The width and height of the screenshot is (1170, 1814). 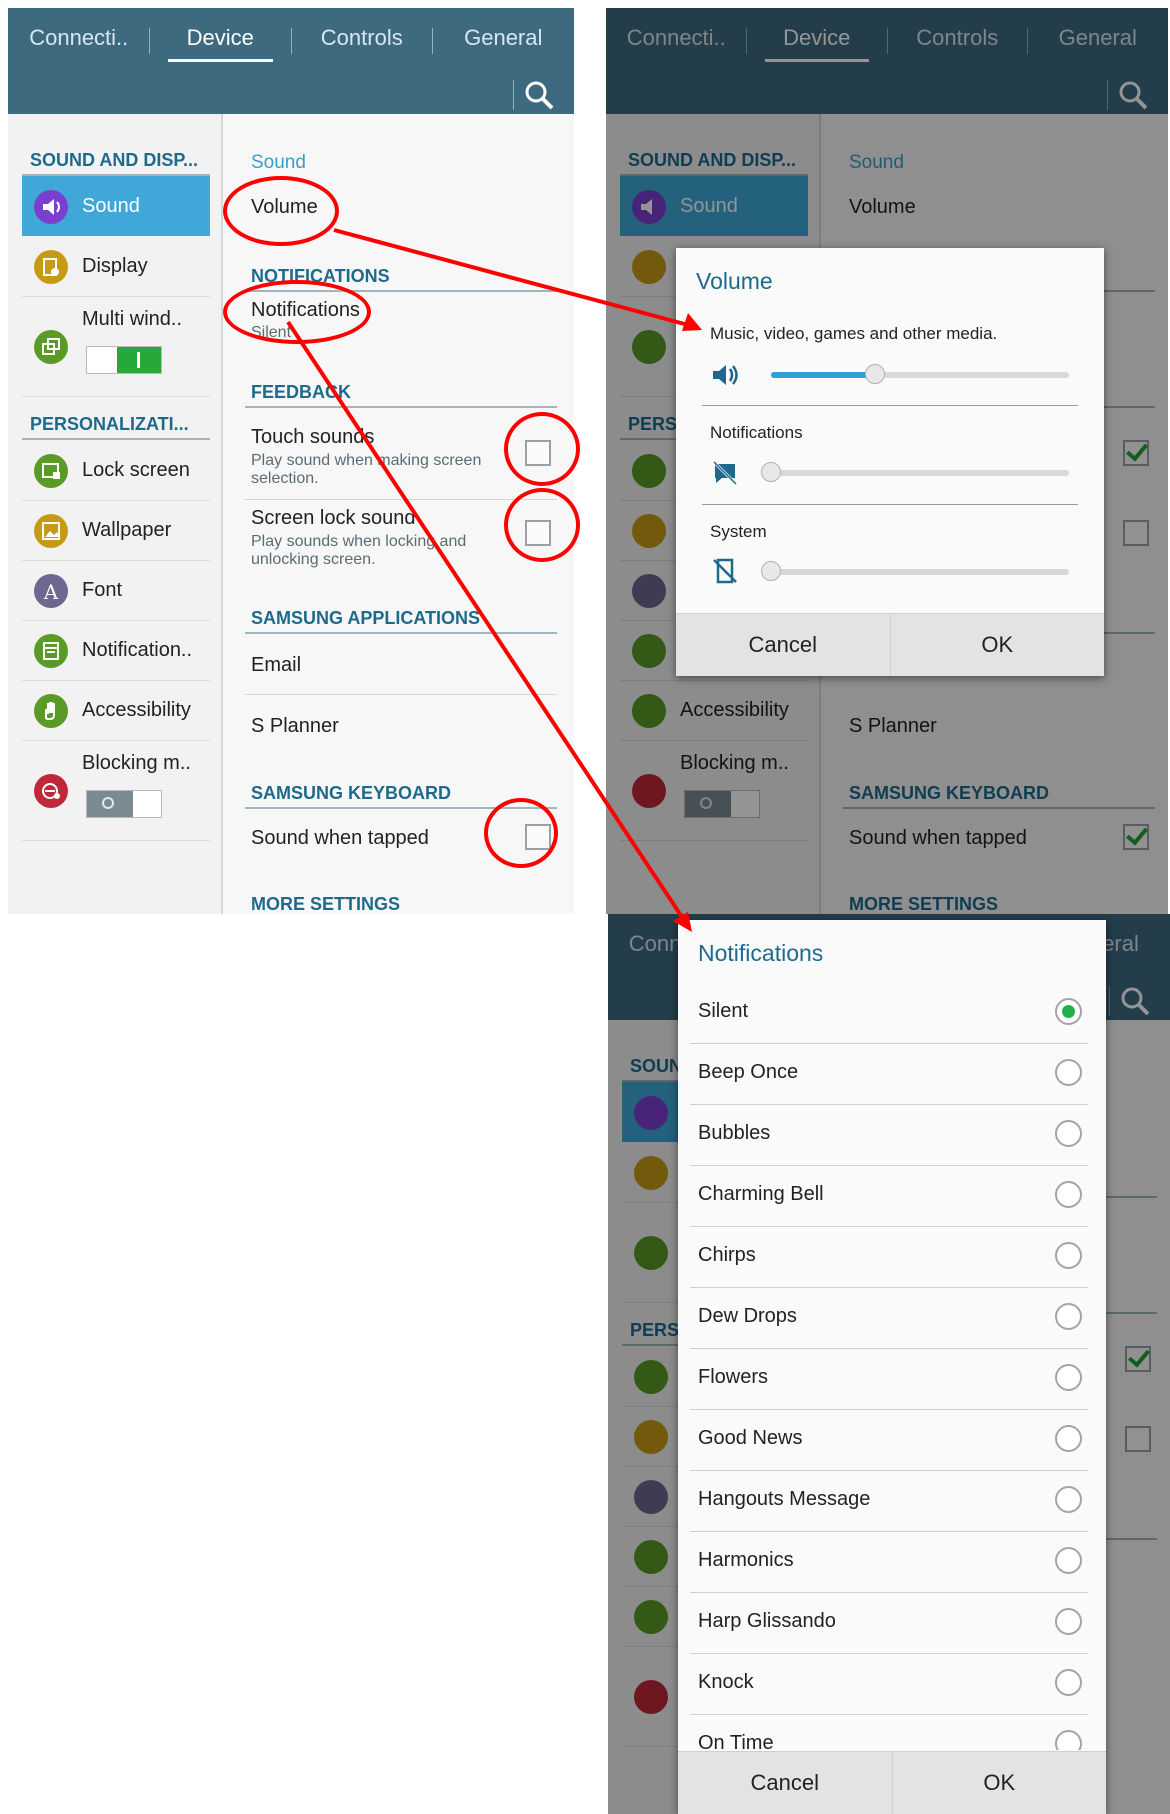 I want to click on annotation-arrows, so click(x=494, y=580).